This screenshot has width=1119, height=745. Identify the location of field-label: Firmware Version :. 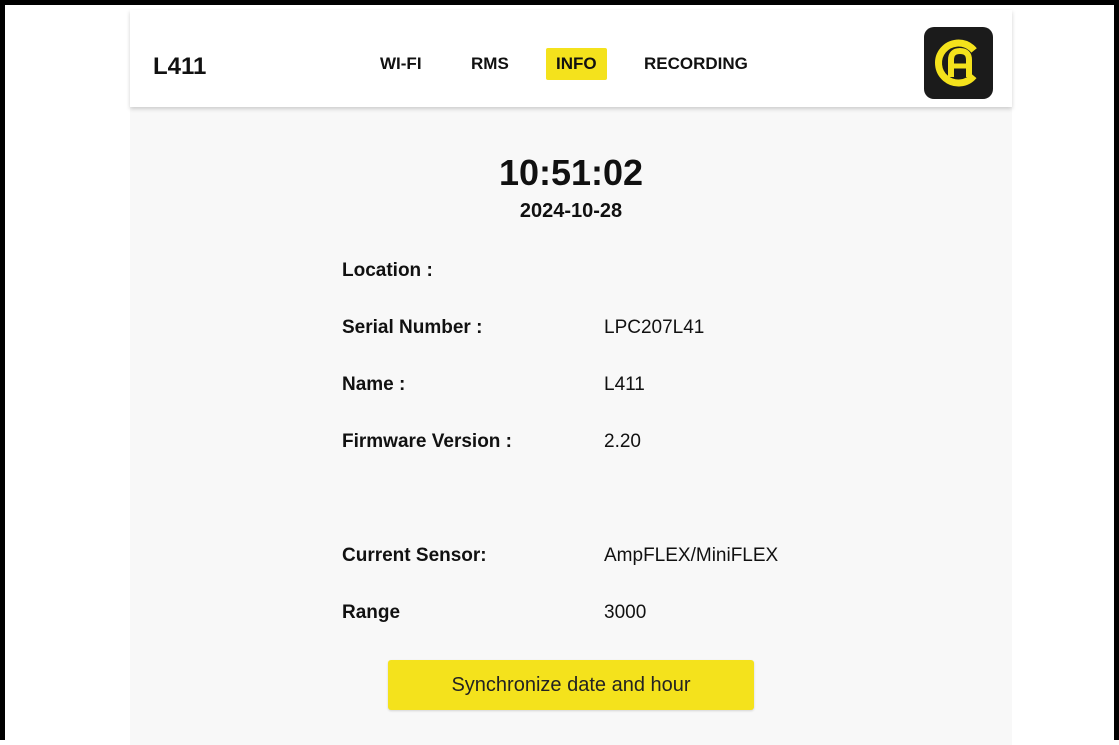
(427, 441).